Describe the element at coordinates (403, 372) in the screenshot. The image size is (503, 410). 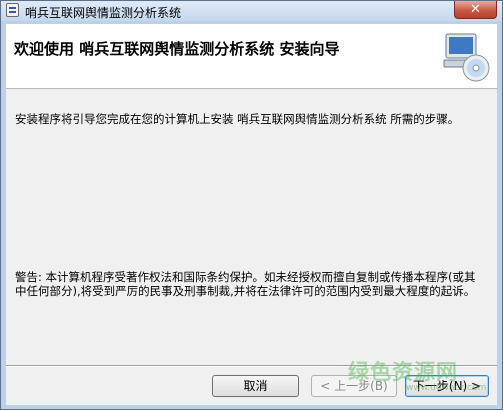
I see `watermark-logo: 绿色资源网` at that location.